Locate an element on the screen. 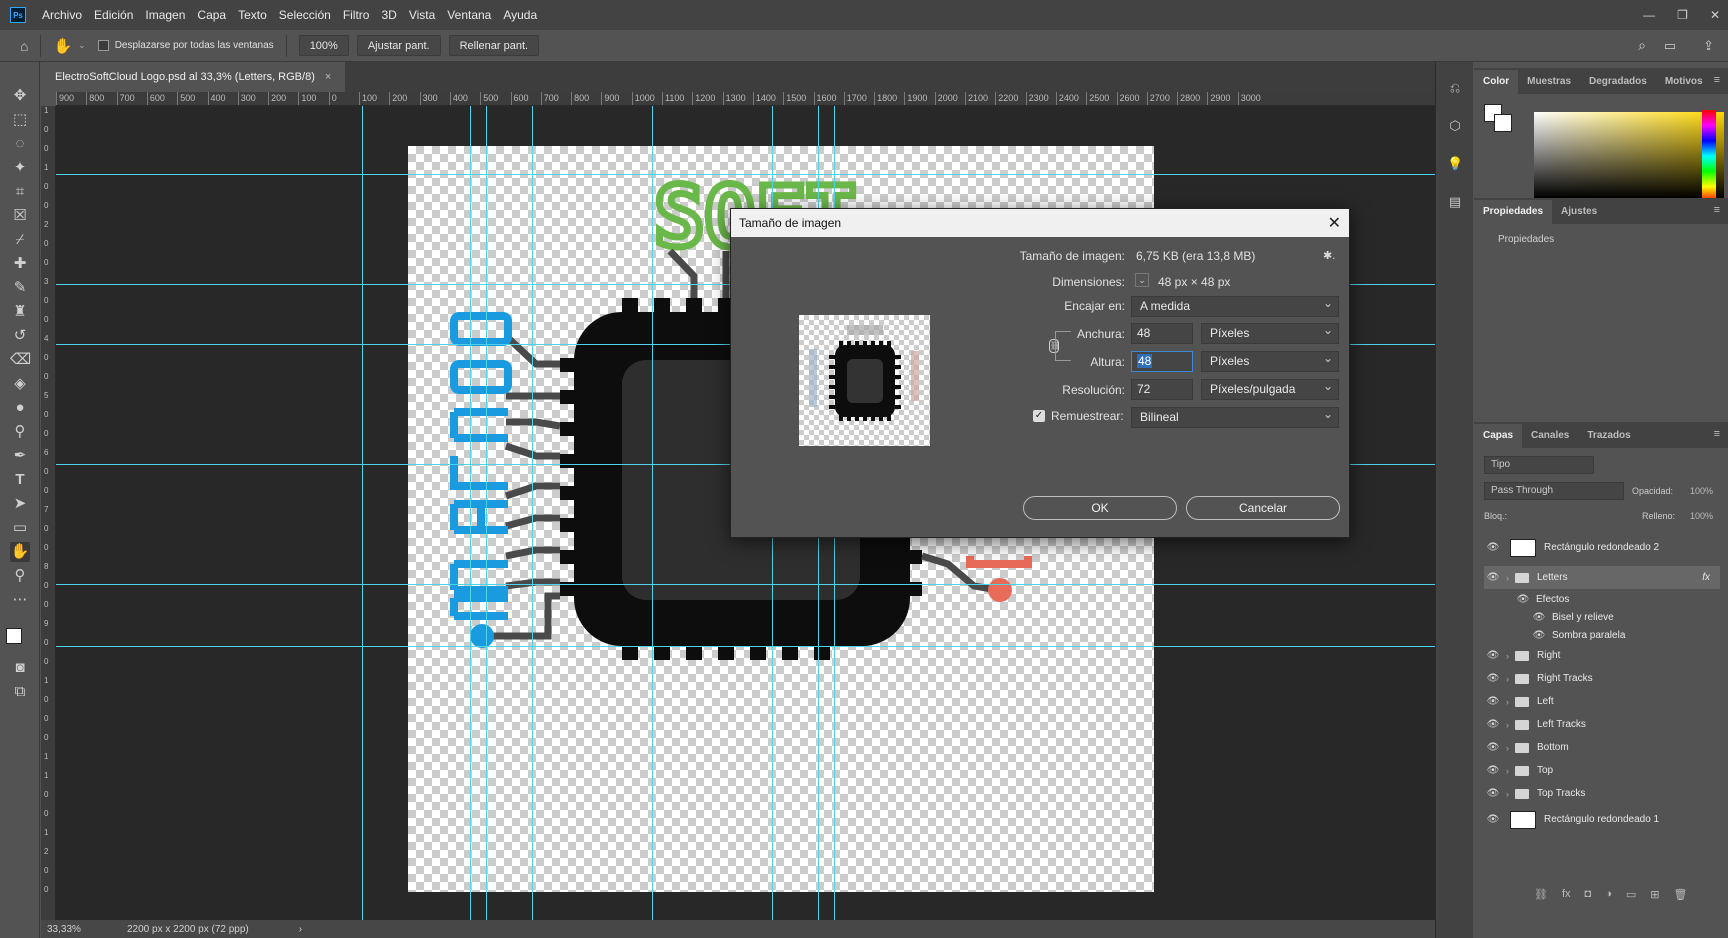 The height and width of the screenshot is (938, 1728). close-window-button: ✕ is located at coordinates (1715, 15).